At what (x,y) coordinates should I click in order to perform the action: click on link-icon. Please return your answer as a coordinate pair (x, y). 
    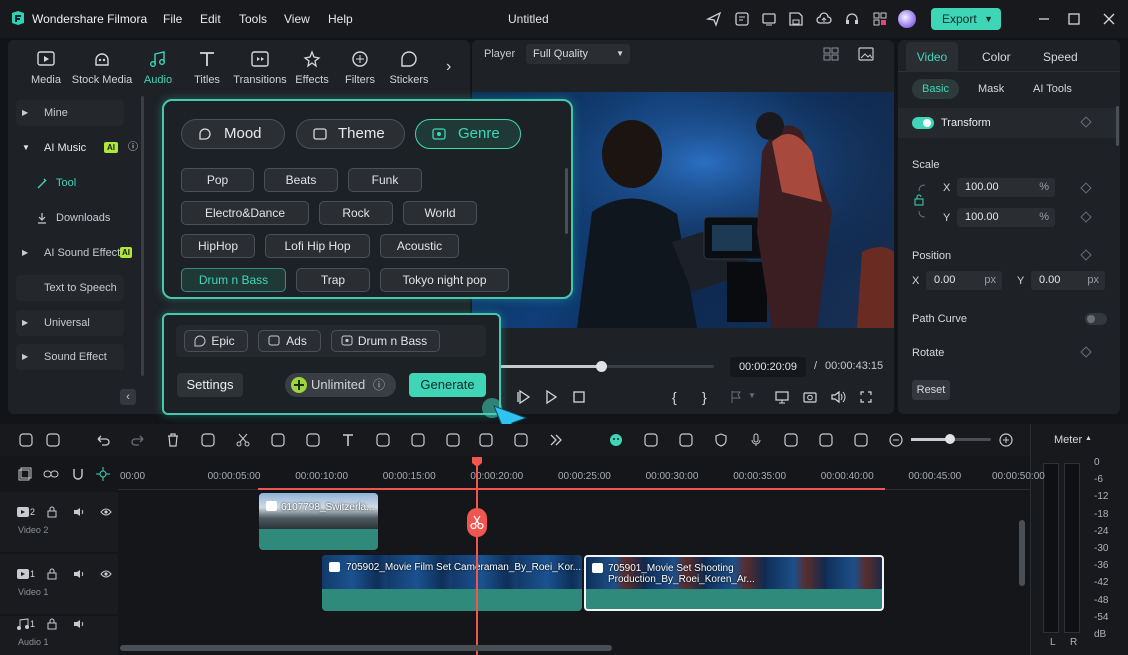
    Looking at the image, I should click on (51, 474).